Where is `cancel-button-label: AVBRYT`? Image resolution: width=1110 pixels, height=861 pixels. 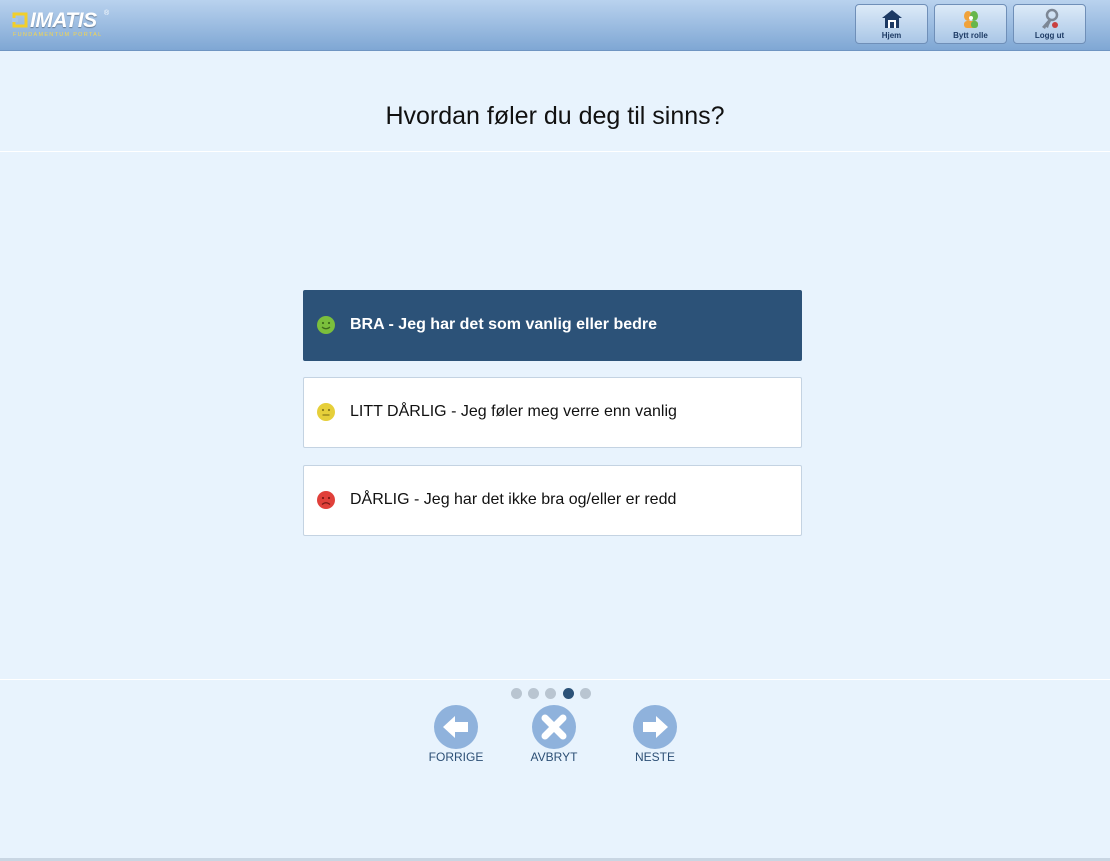
cancel-button-label: AVBRYT is located at coordinates (554, 757).